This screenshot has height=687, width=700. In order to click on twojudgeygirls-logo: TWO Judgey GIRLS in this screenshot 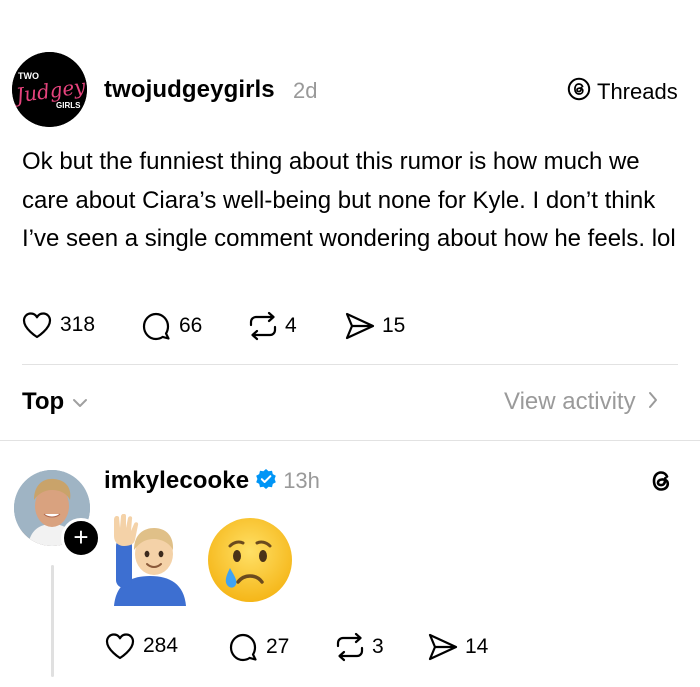, I will do `click(49, 89)`.